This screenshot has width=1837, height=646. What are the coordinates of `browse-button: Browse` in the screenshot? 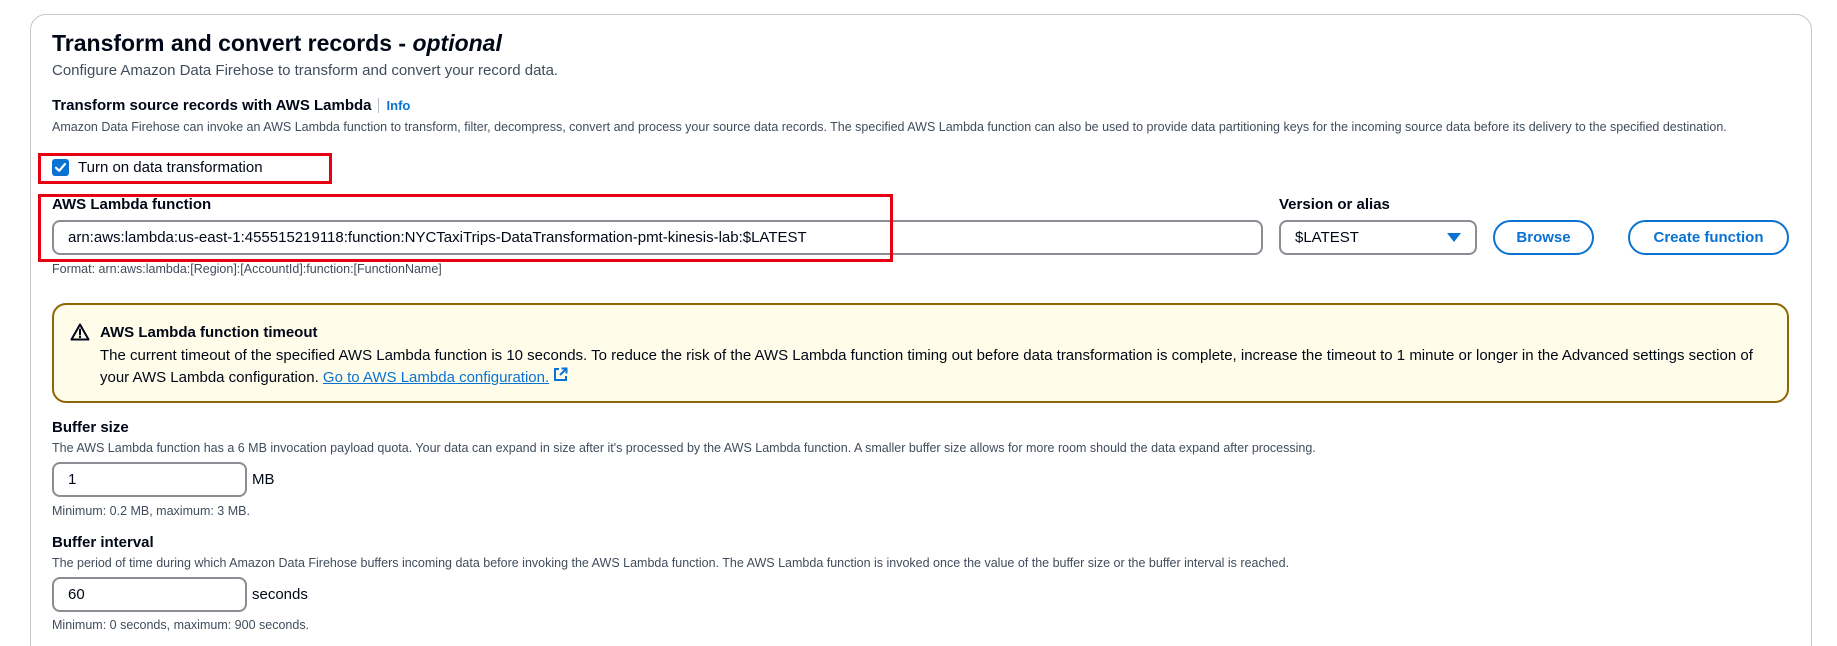 It's located at (1543, 237).